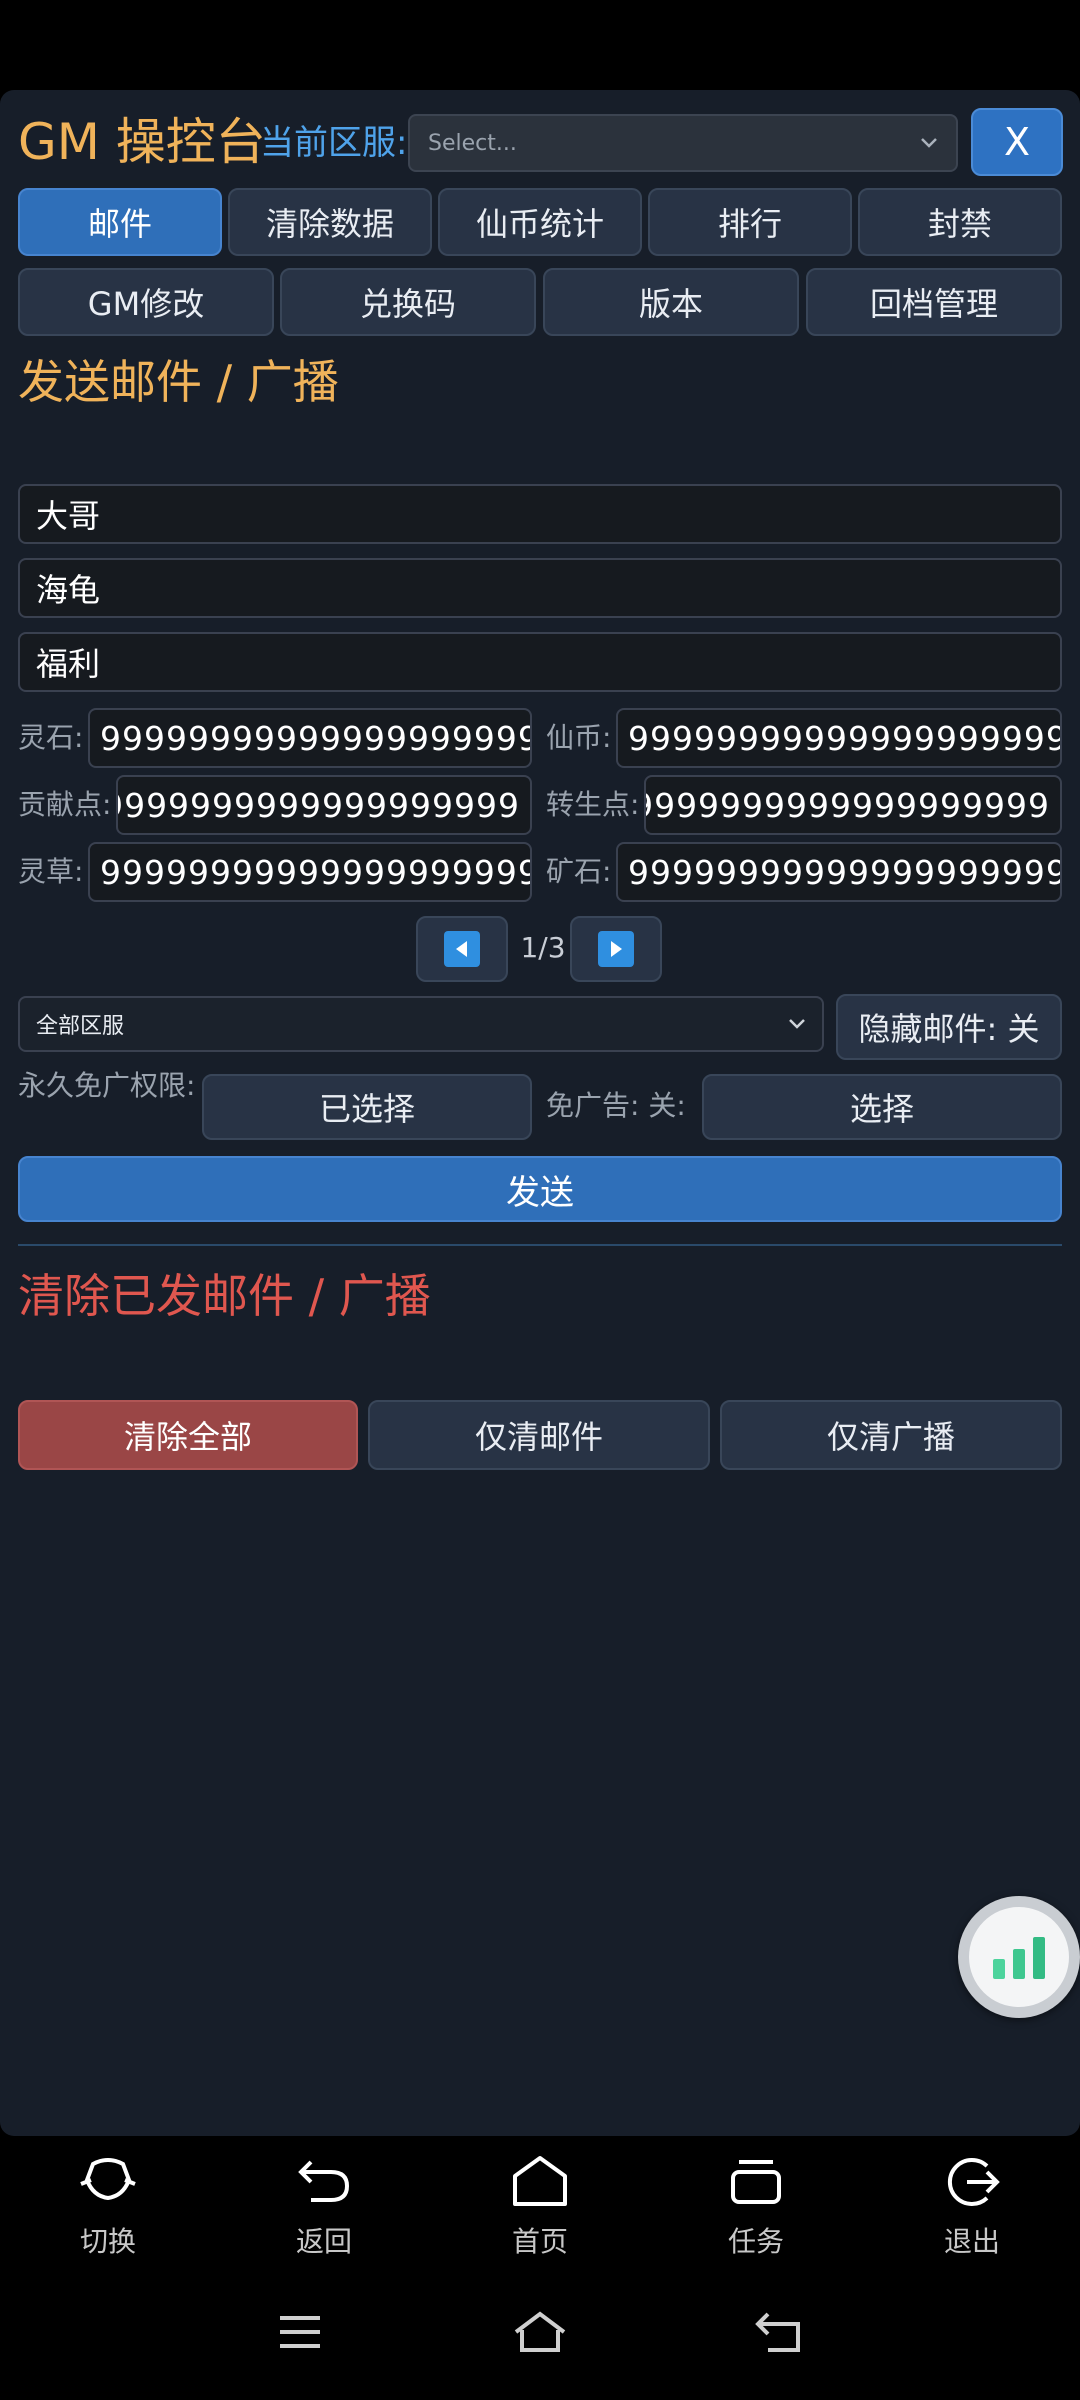 The image size is (1080, 2400). I want to click on server-select: 全部区服, so click(421, 1024).